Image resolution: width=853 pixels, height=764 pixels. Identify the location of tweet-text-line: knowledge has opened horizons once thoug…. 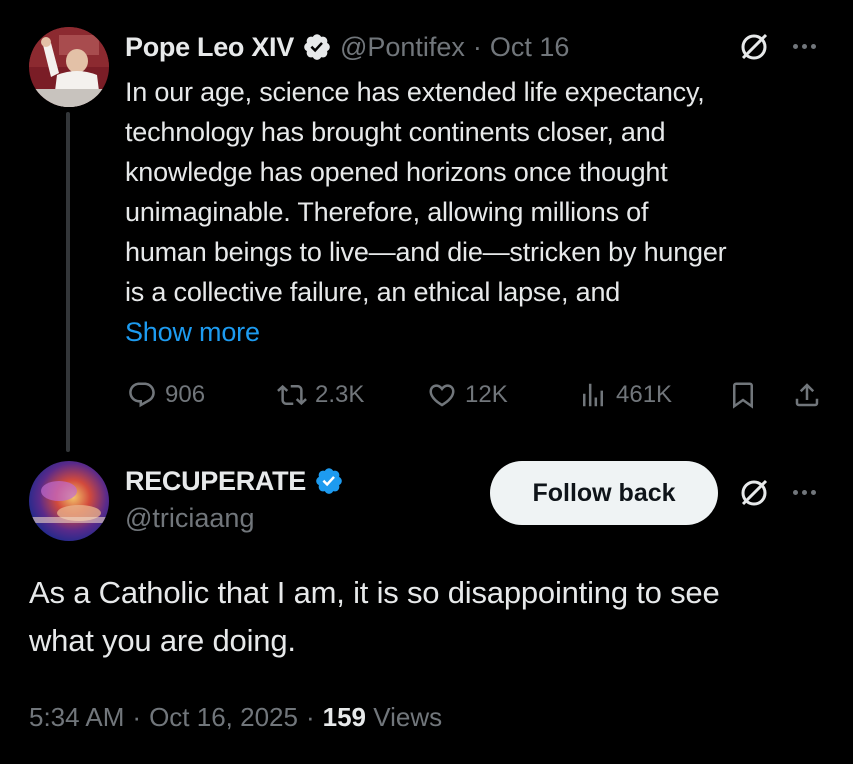
(396, 172).